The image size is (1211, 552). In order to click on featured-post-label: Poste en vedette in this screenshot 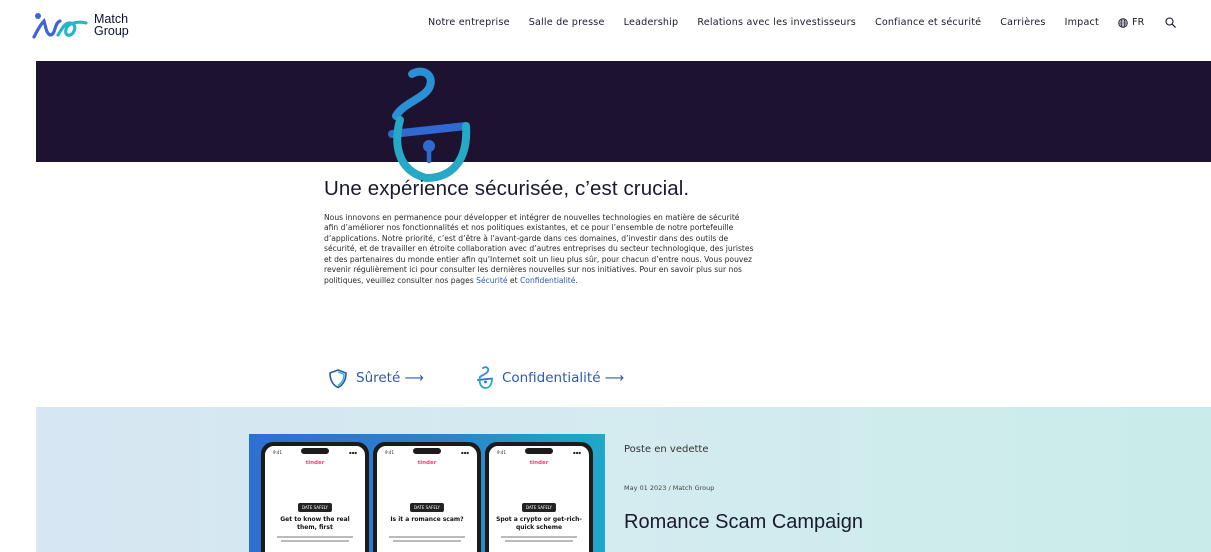, I will do `click(666, 449)`.